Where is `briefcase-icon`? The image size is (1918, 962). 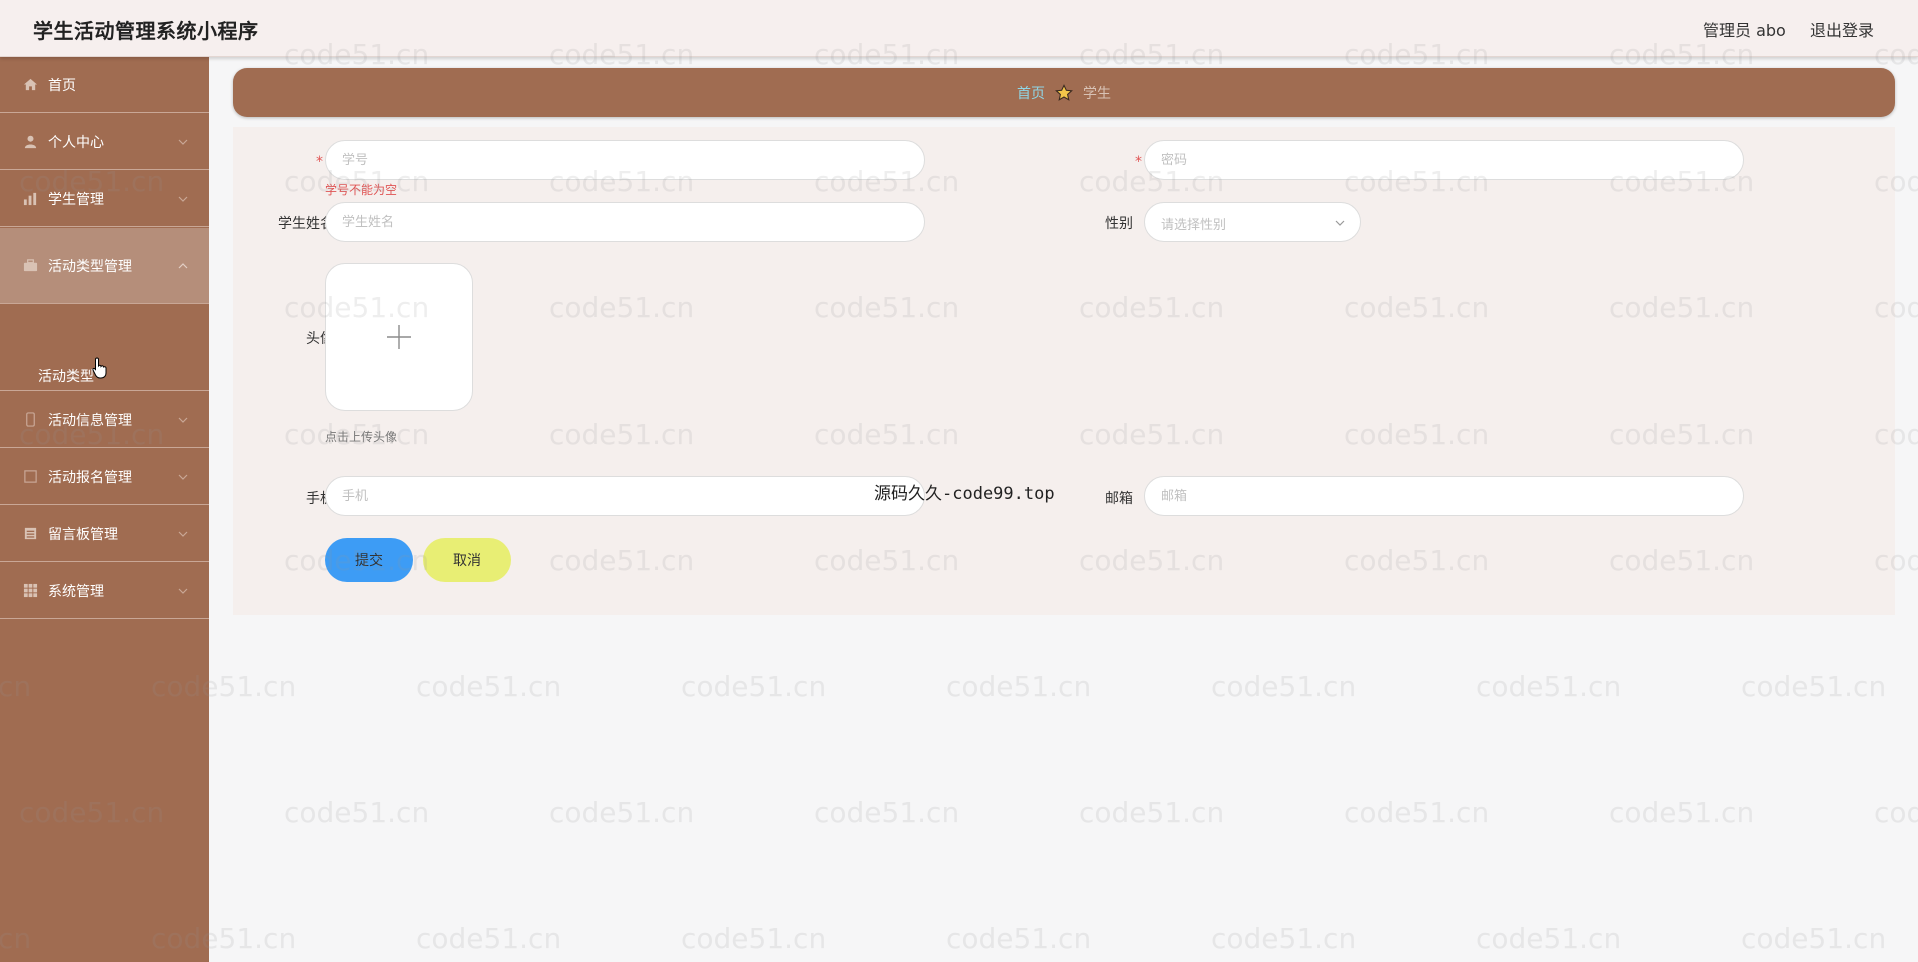 briefcase-icon is located at coordinates (30, 266).